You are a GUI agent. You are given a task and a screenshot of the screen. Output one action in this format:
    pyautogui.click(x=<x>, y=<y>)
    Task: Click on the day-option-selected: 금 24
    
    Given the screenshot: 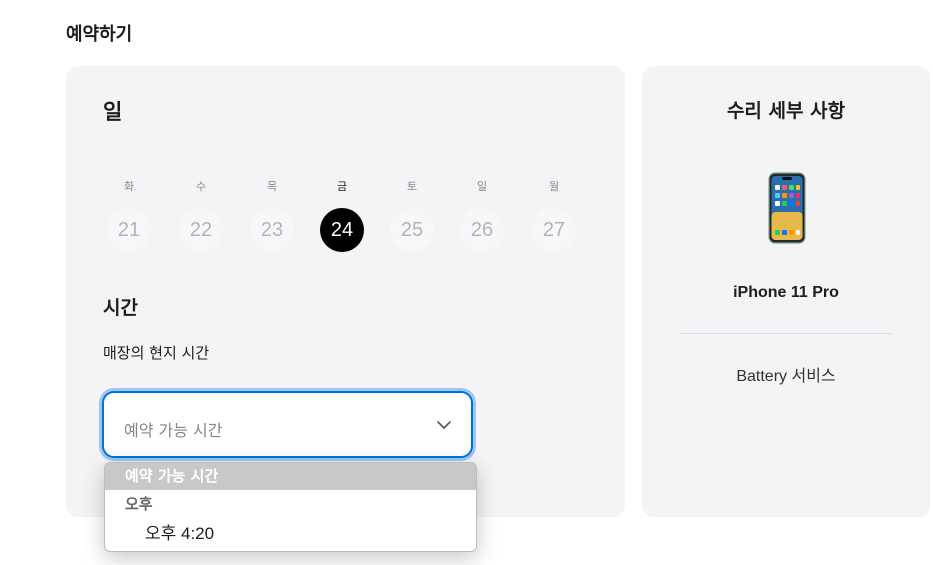 What is the action you would take?
    pyautogui.click(x=342, y=215)
    